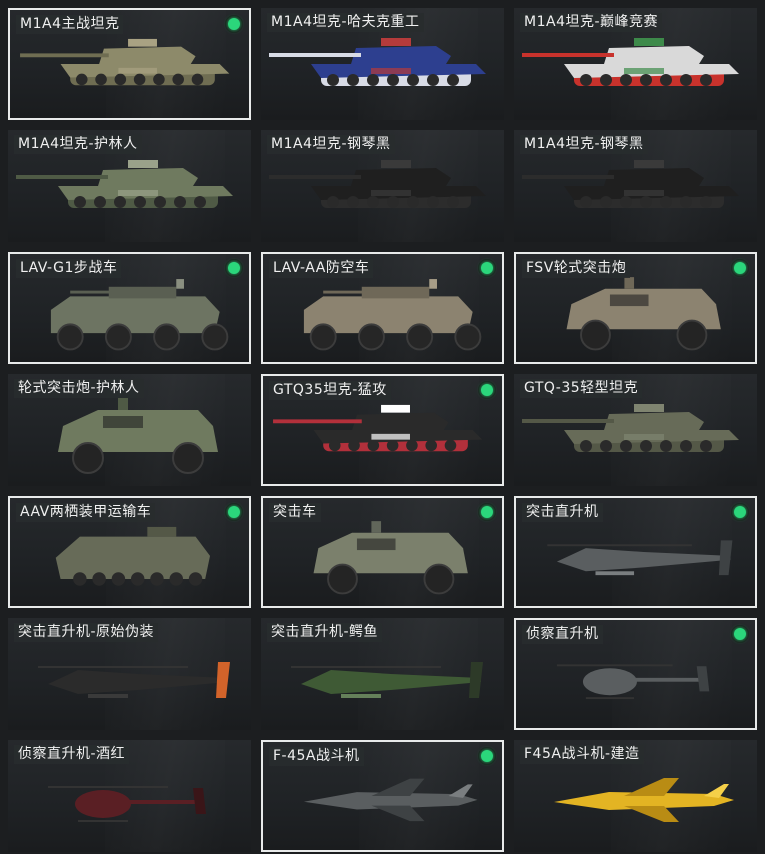 The image size is (765, 854). Describe the element at coordinates (316, 756) in the screenshot. I see `vehicle-name: F-45A战斗机` at that location.